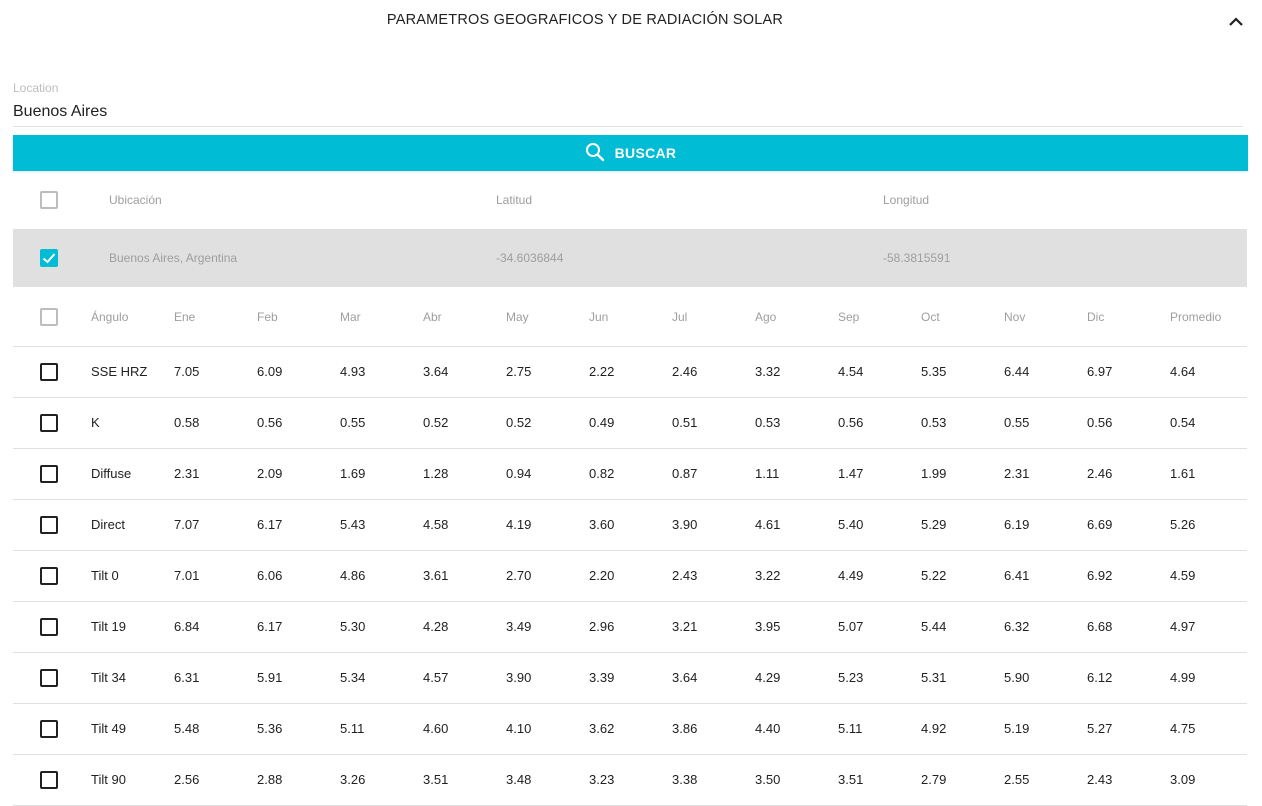 This screenshot has width=1262, height=806. Describe the element at coordinates (187, 524) in the screenshot. I see `table-cell: 7.07` at that location.